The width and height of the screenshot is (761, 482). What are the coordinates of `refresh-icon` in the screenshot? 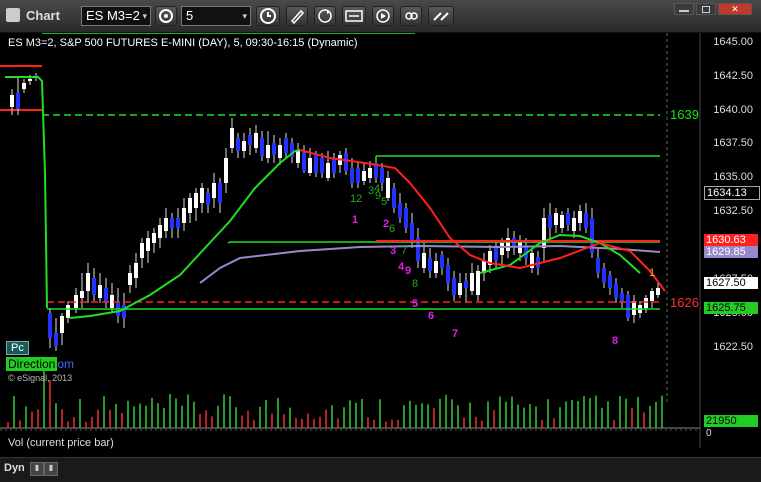 It's located at (325, 16).